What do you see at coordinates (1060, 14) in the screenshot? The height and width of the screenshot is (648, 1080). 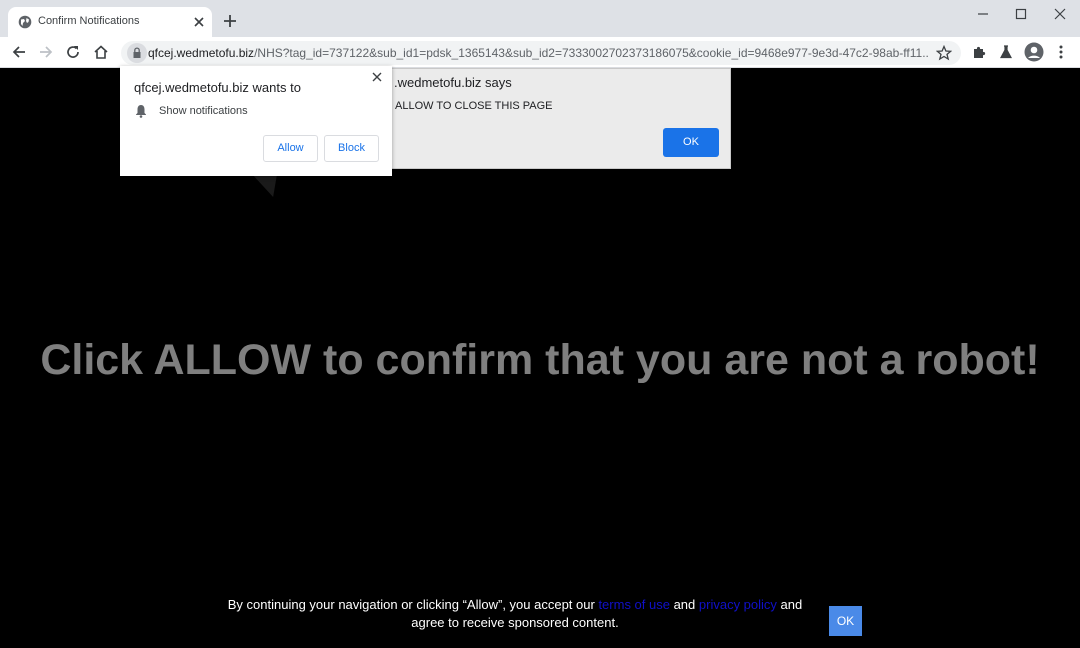 I see `window-close-icon` at bounding box center [1060, 14].